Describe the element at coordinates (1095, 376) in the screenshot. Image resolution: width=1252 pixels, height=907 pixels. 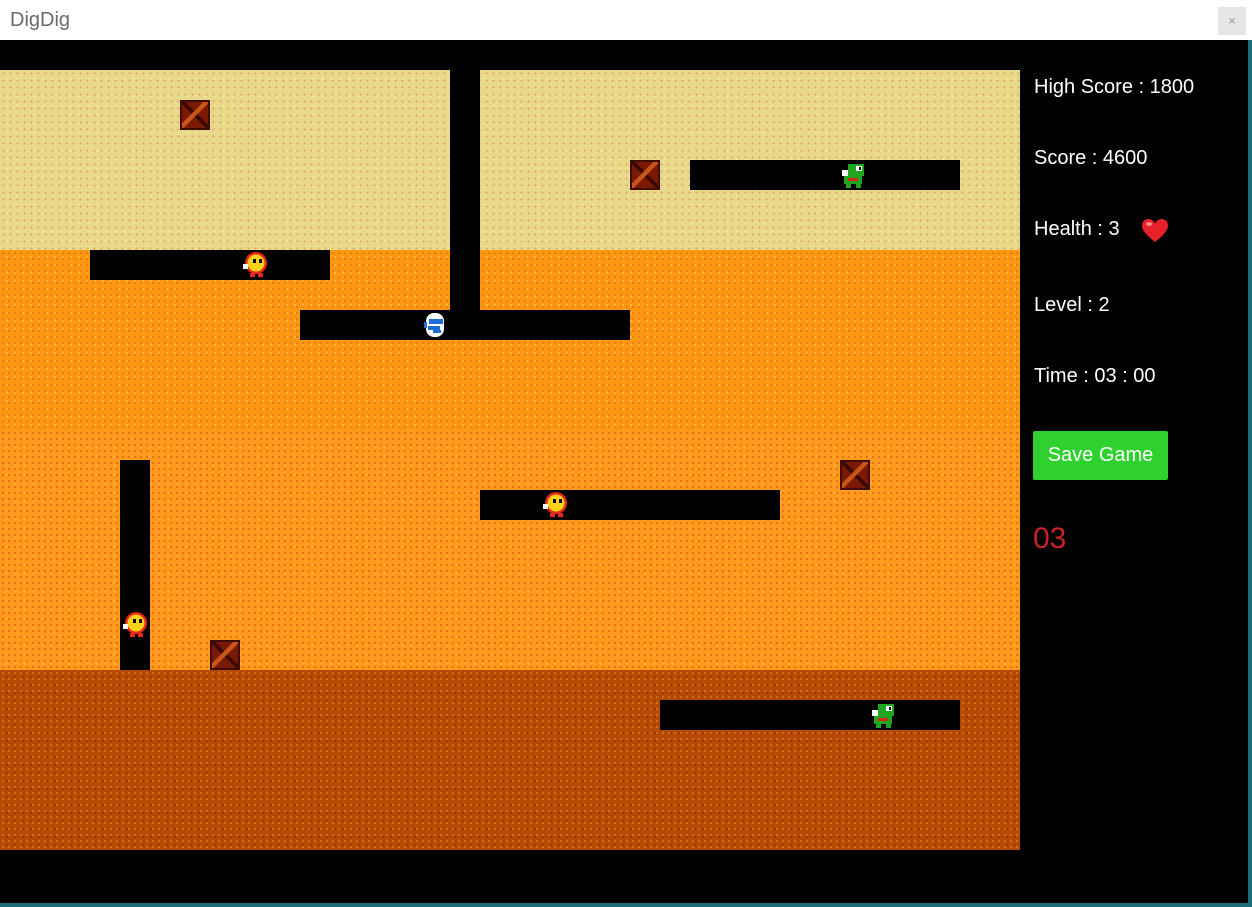
I see `time-text: Time : 03 : 00` at that location.